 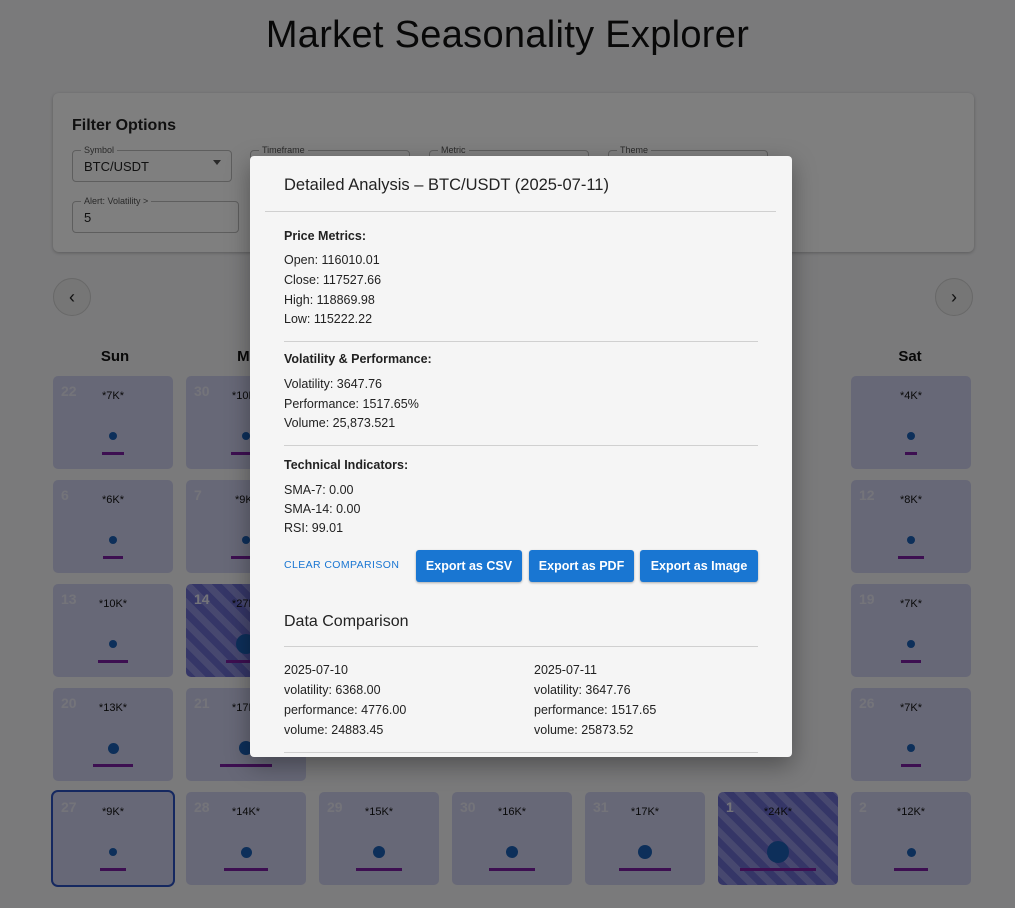 What do you see at coordinates (351, 404) in the screenshot?
I see `performance-value: Performance: 1517.65%` at bounding box center [351, 404].